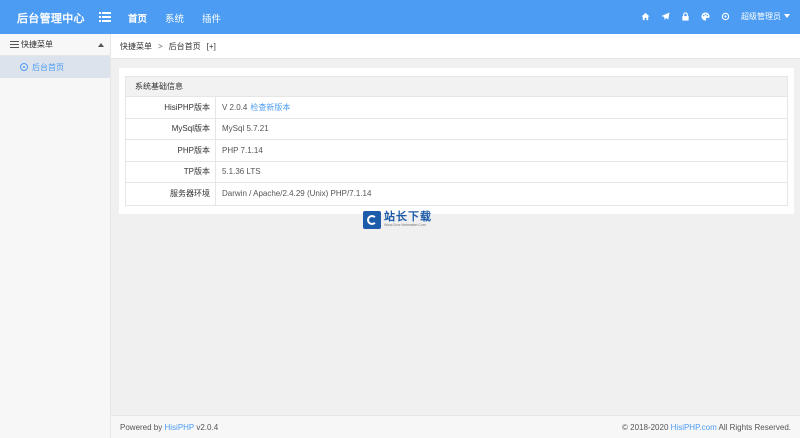 The width and height of the screenshot is (800, 438). What do you see at coordinates (242, 150) in the screenshot?
I see `row-value: PHP 7.1.14` at bounding box center [242, 150].